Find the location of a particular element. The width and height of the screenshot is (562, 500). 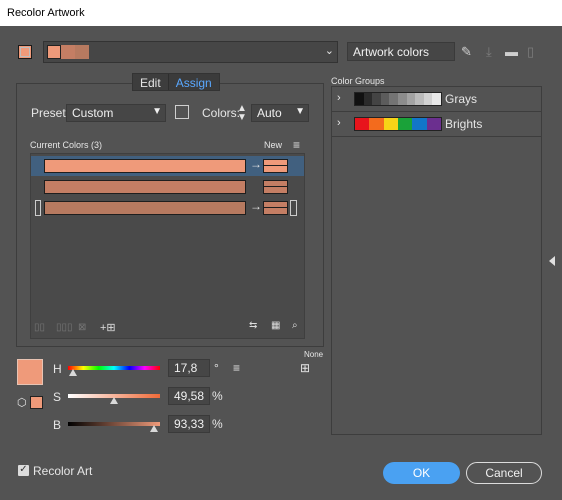

folder-icon: ▬ is located at coordinates (511, 51).